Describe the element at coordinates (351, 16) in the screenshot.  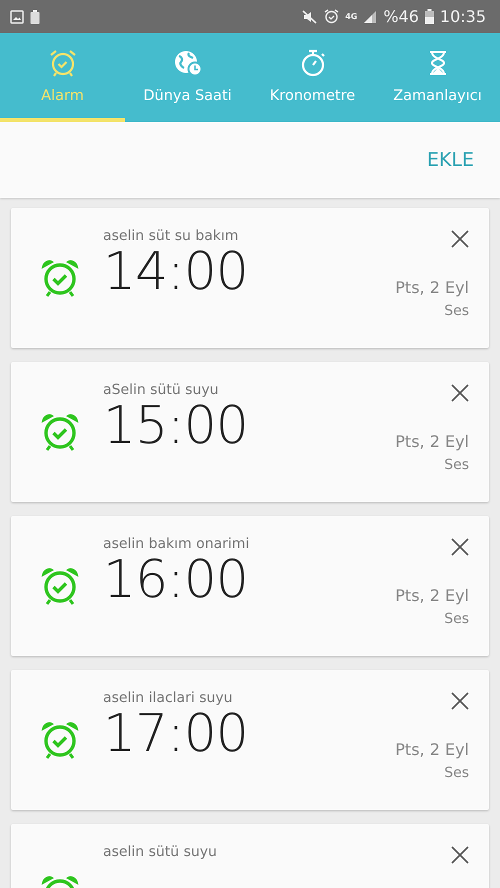
I see `network-type: 4G` at that location.